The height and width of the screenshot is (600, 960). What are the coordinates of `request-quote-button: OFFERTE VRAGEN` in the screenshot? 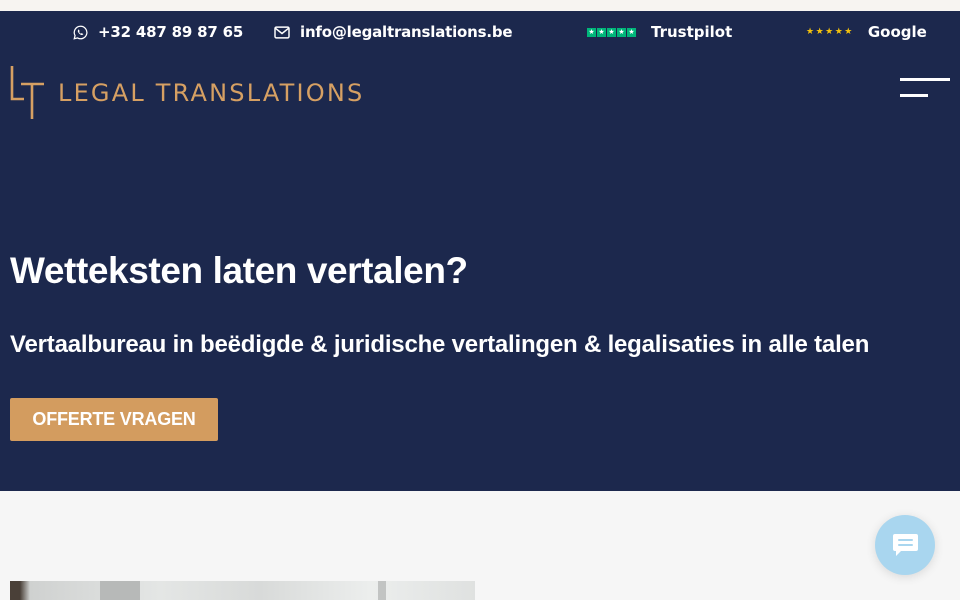 It's located at (114, 419).